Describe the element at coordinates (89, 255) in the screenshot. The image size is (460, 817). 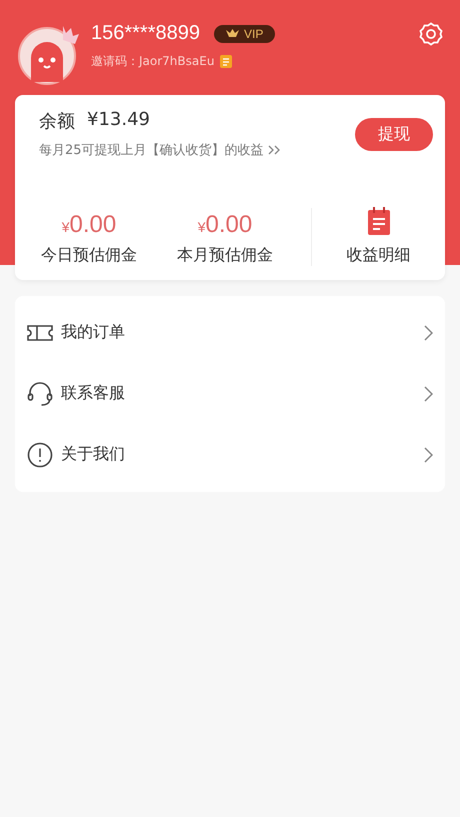
I see `commission-label: 今日预估佣金` at that location.